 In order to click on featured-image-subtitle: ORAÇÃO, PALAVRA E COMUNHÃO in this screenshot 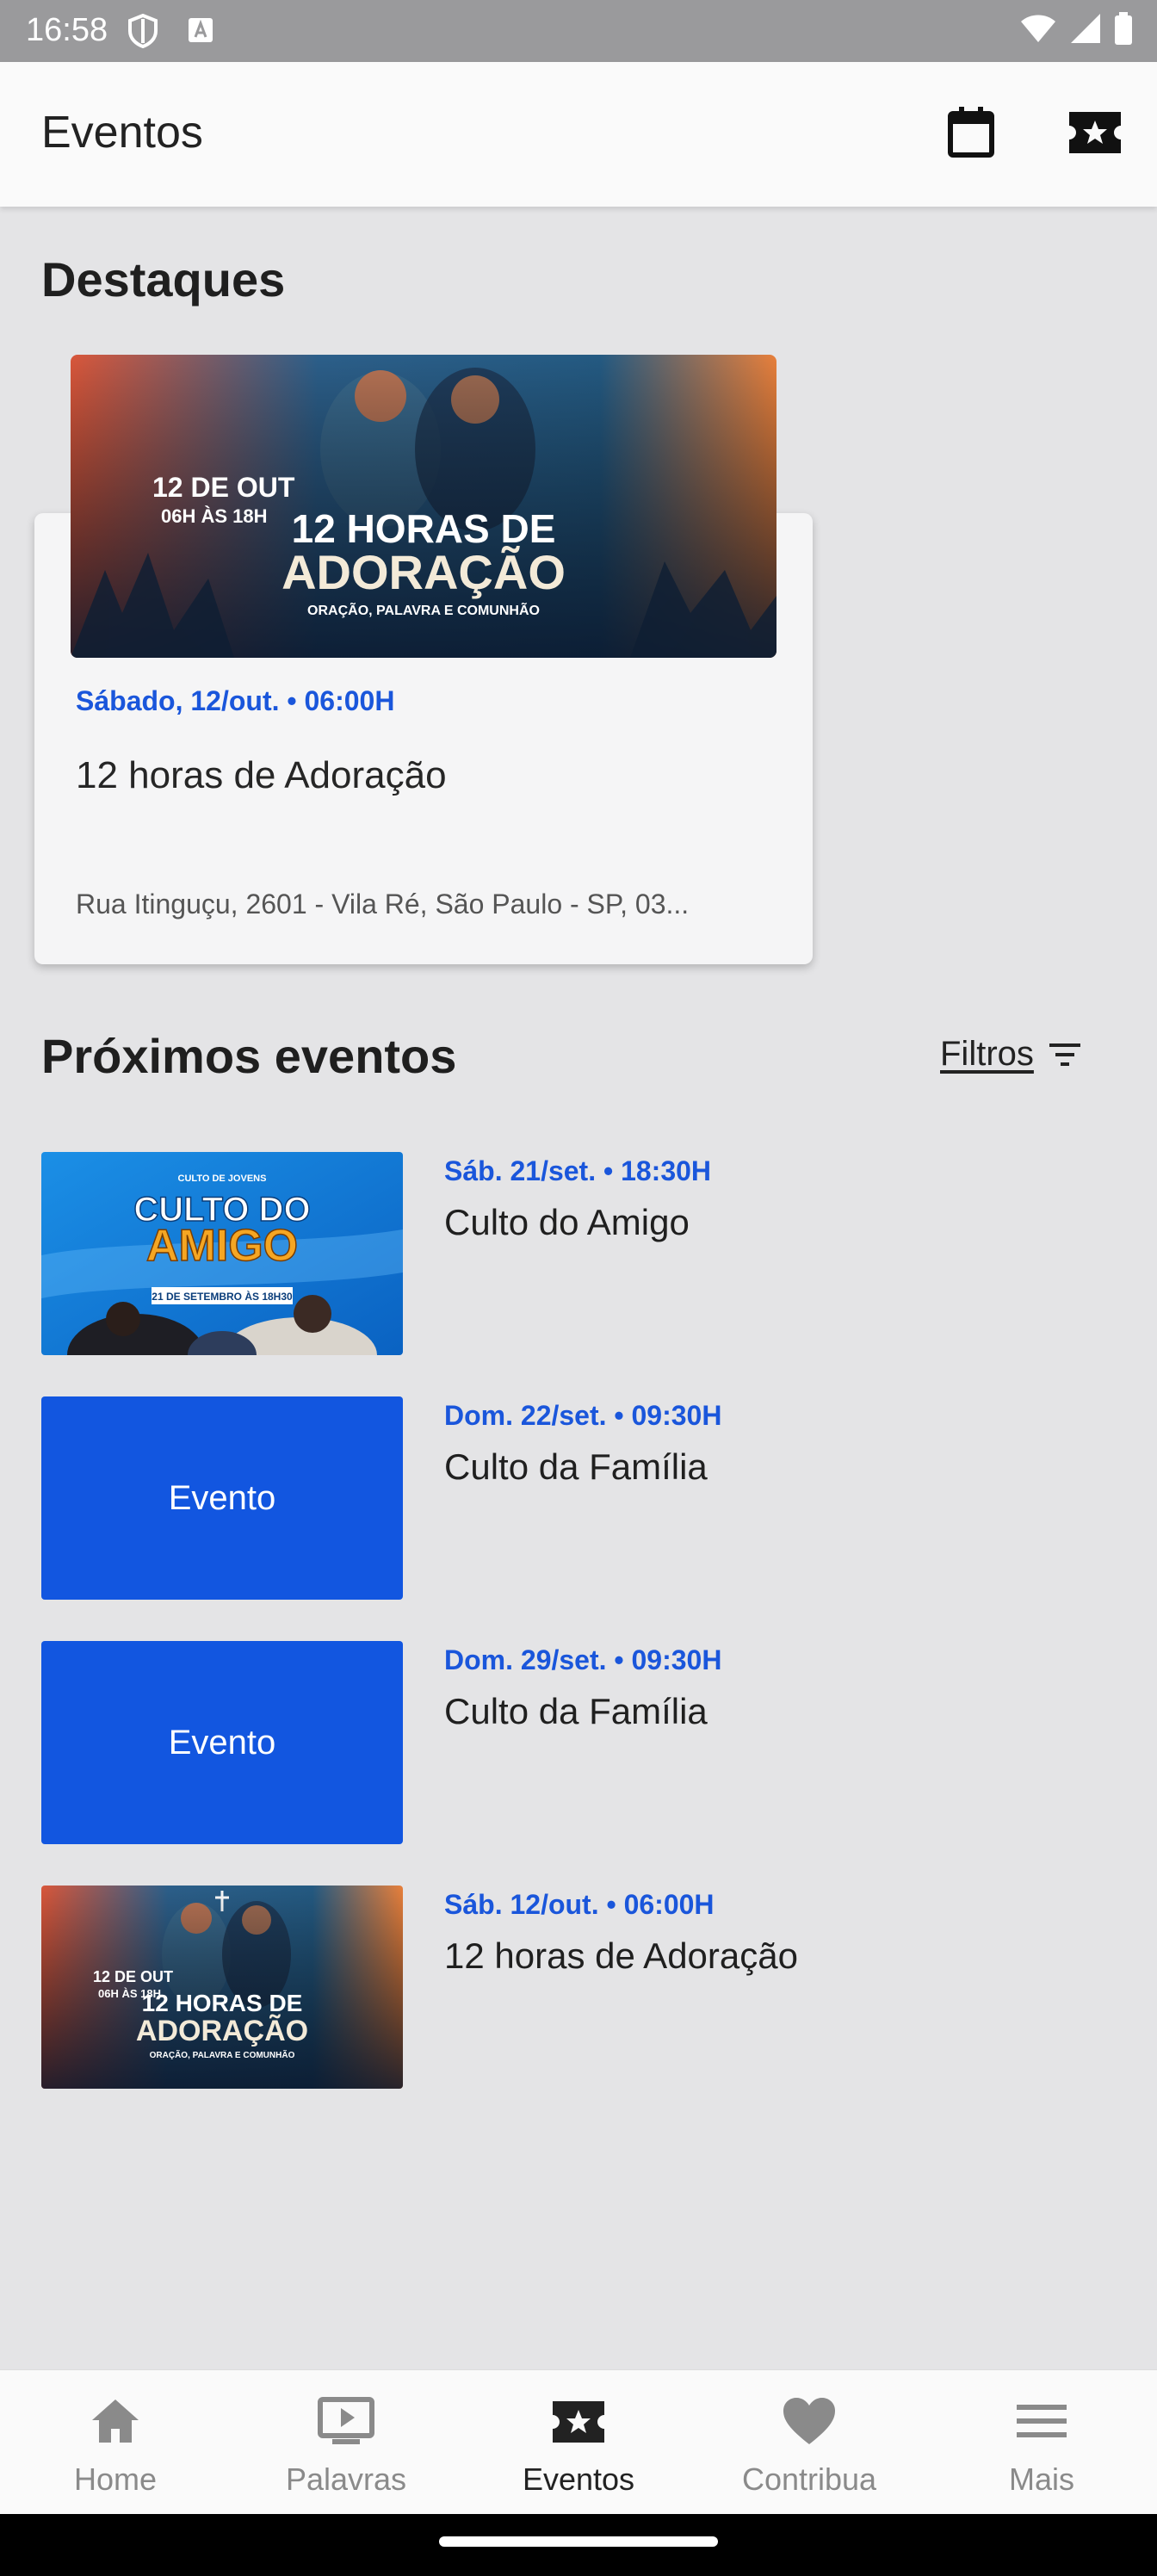, I will do `click(423, 609)`.